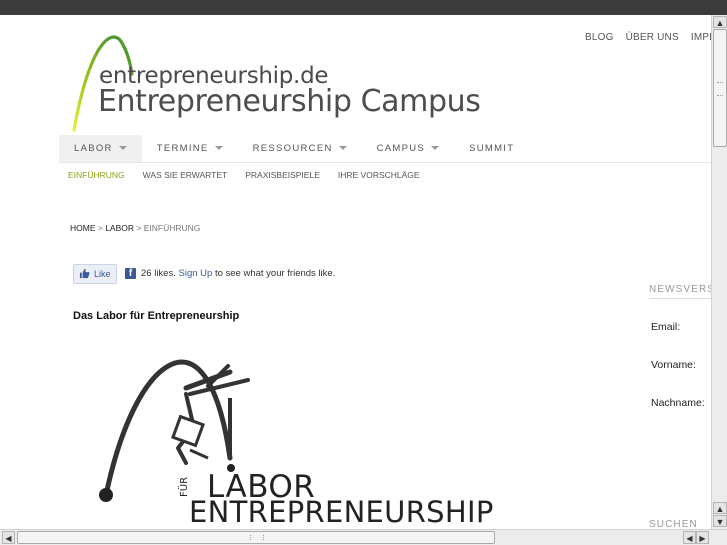 The image size is (727, 545). I want to click on browser-top-bar, so click(363, 7).